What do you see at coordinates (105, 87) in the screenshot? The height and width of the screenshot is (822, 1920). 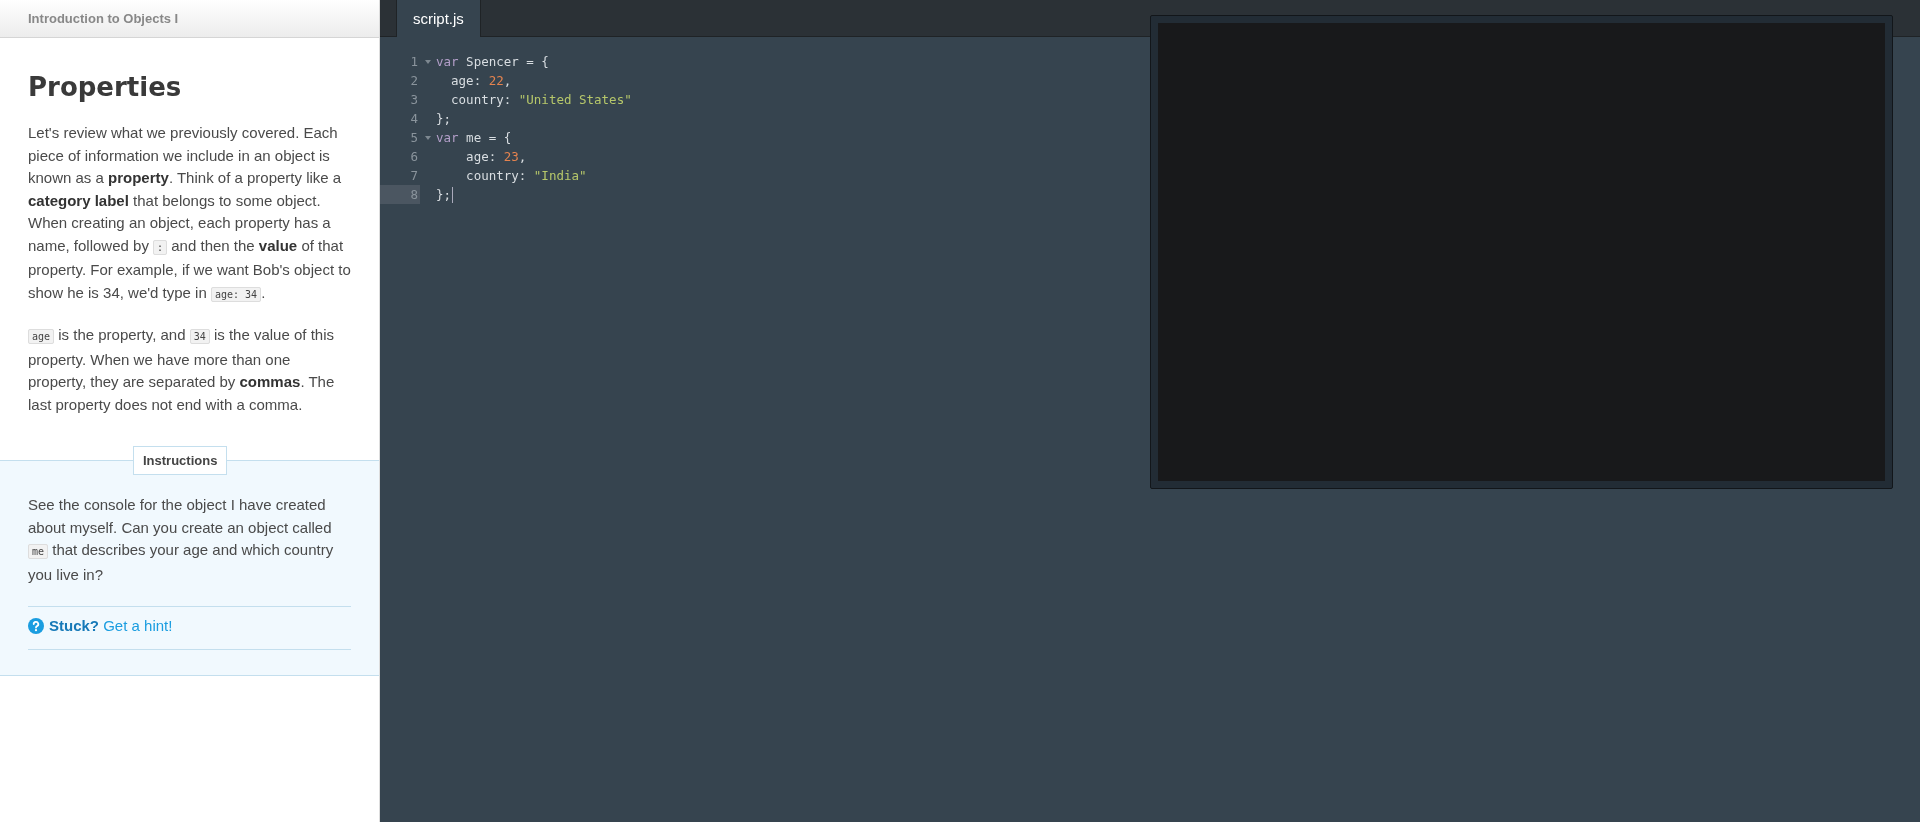 I see `lesson-heading: Properties` at bounding box center [105, 87].